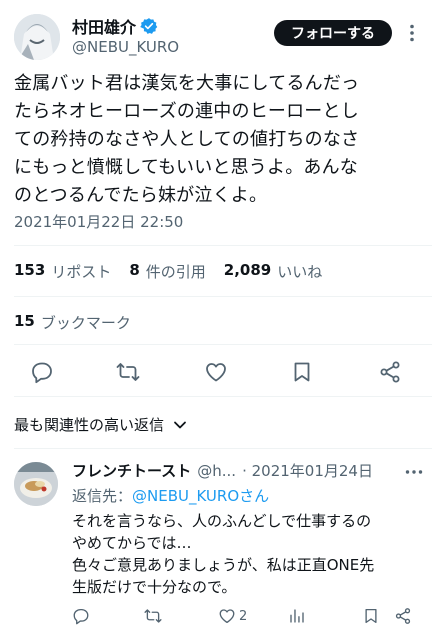  What do you see at coordinates (98, 221) in the screenshot?
I see `tweet-timestamp: 2021年01月22日 22:50` at bounding box center [98, 221].